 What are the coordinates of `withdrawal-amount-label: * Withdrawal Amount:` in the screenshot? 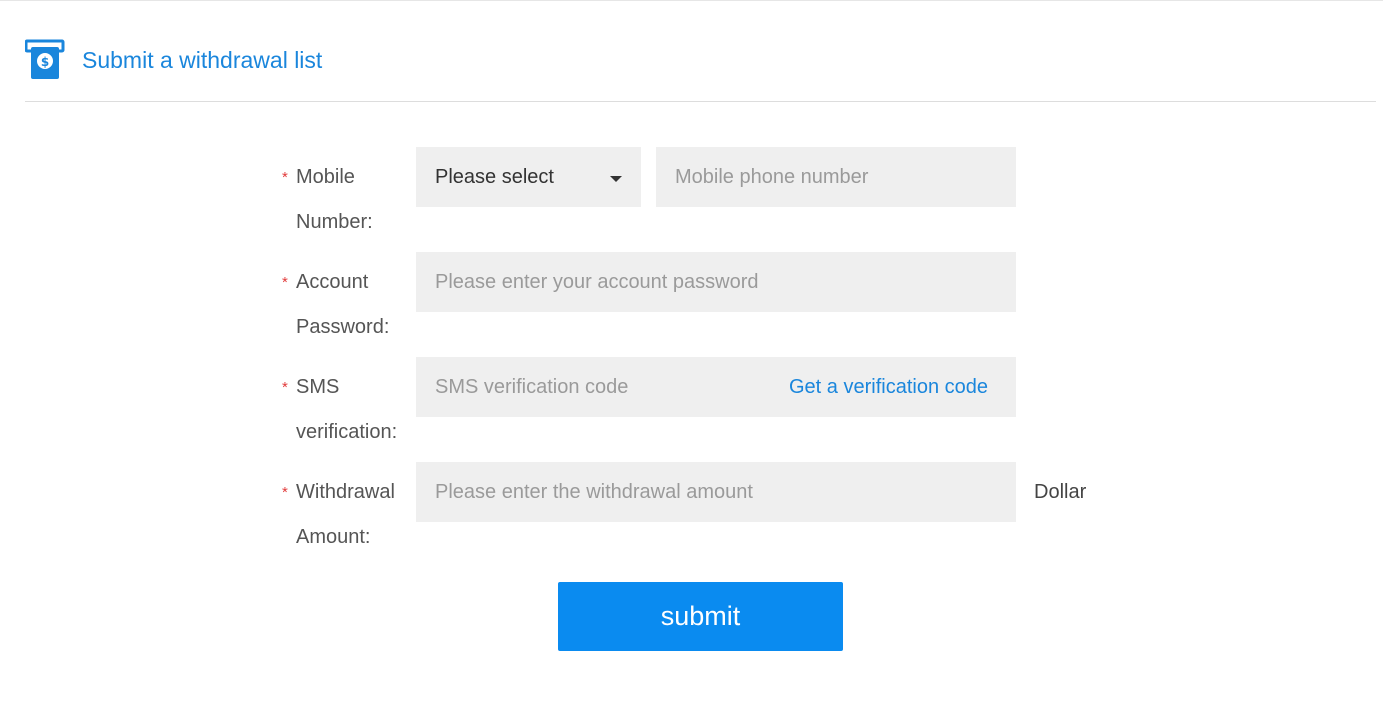 It's located at (347, 505).